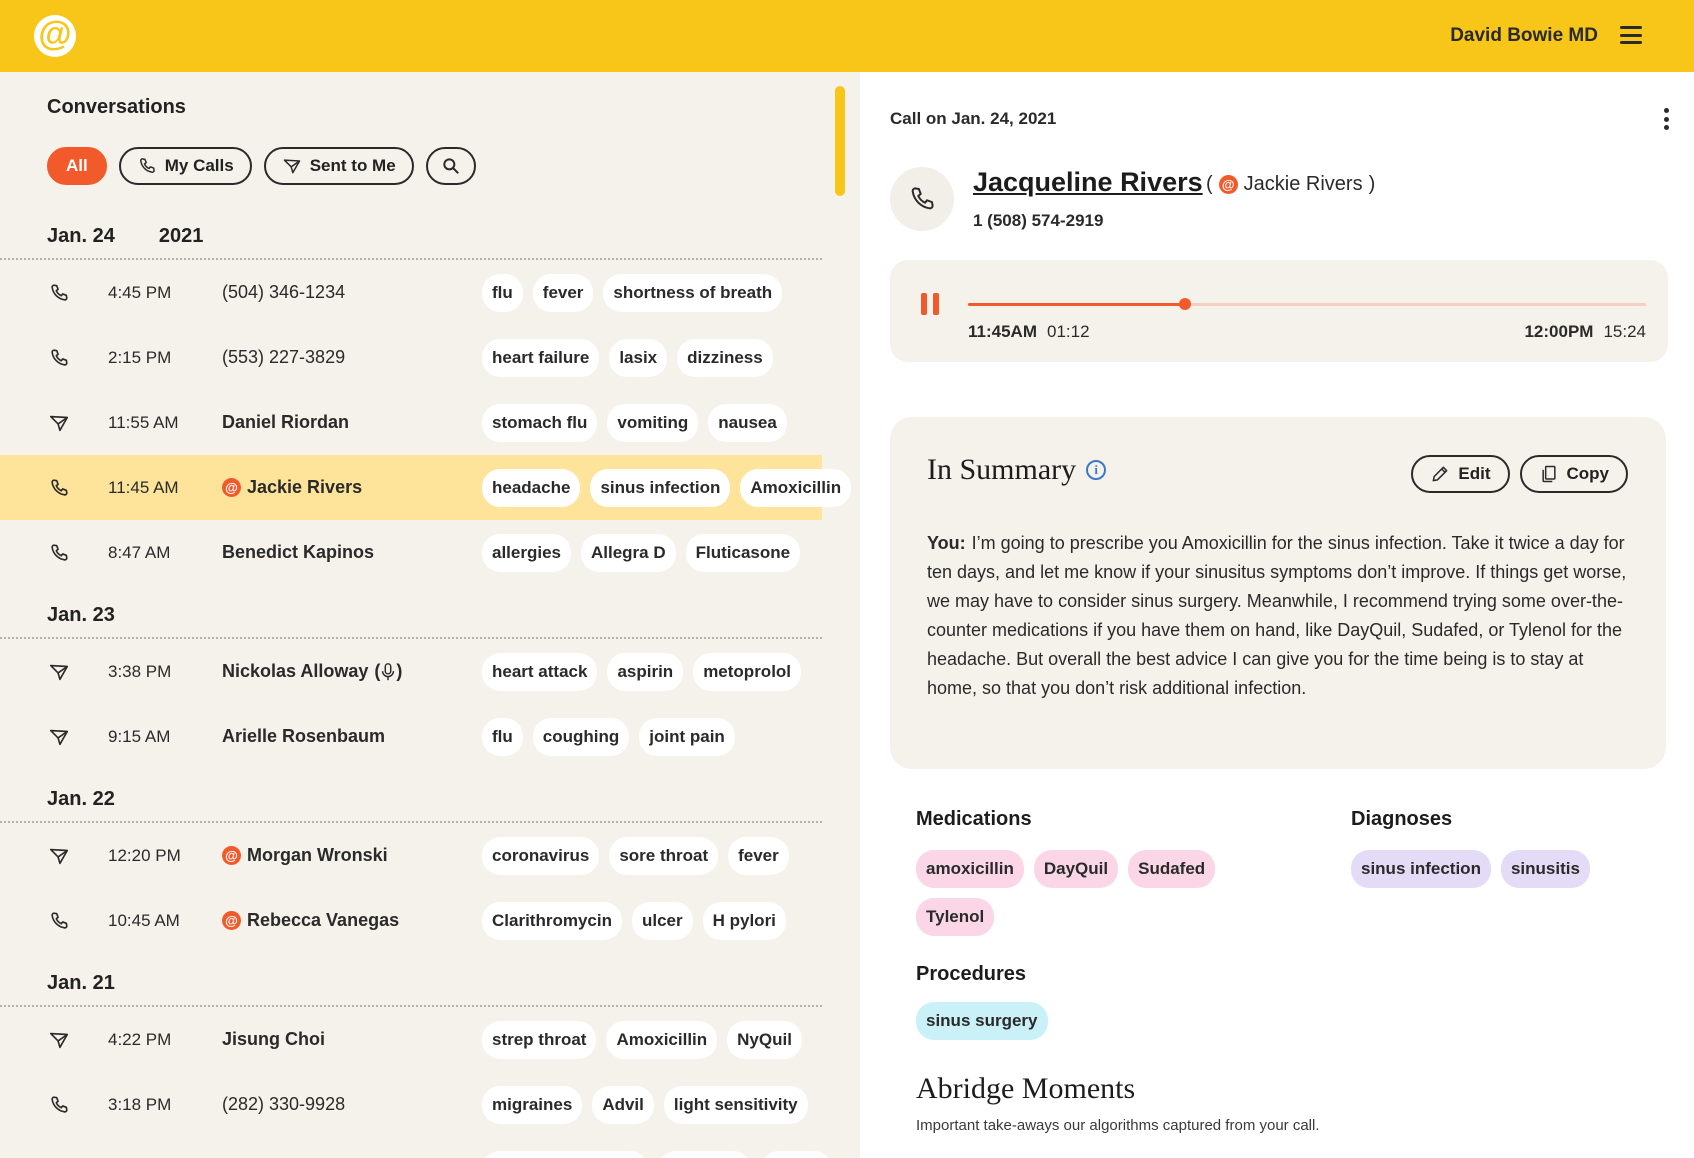 This screenshot has width=1694, height=1158. I want to click on audio-progress-slider, so click(1307, 304).